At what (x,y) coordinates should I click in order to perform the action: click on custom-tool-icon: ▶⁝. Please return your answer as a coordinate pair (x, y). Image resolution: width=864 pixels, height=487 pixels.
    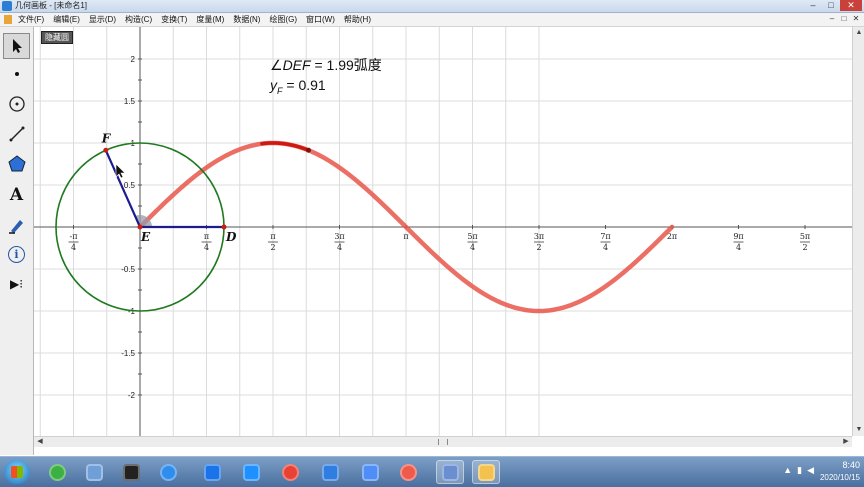
    Looking at the image, I should click on (16, 284).